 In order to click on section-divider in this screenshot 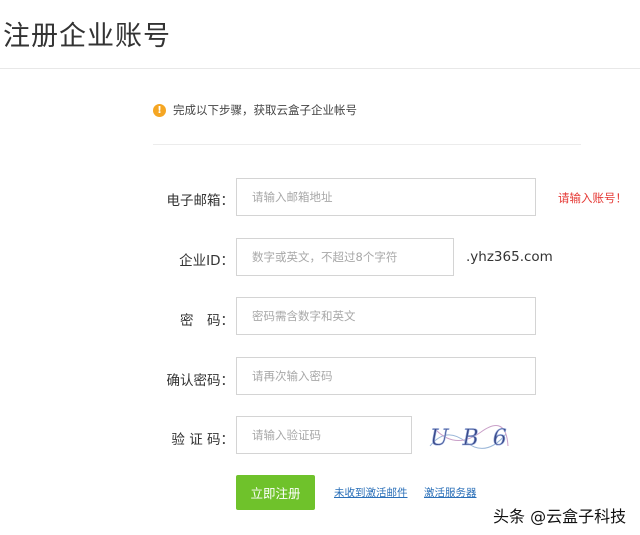, I will do `click(367, 144)`.